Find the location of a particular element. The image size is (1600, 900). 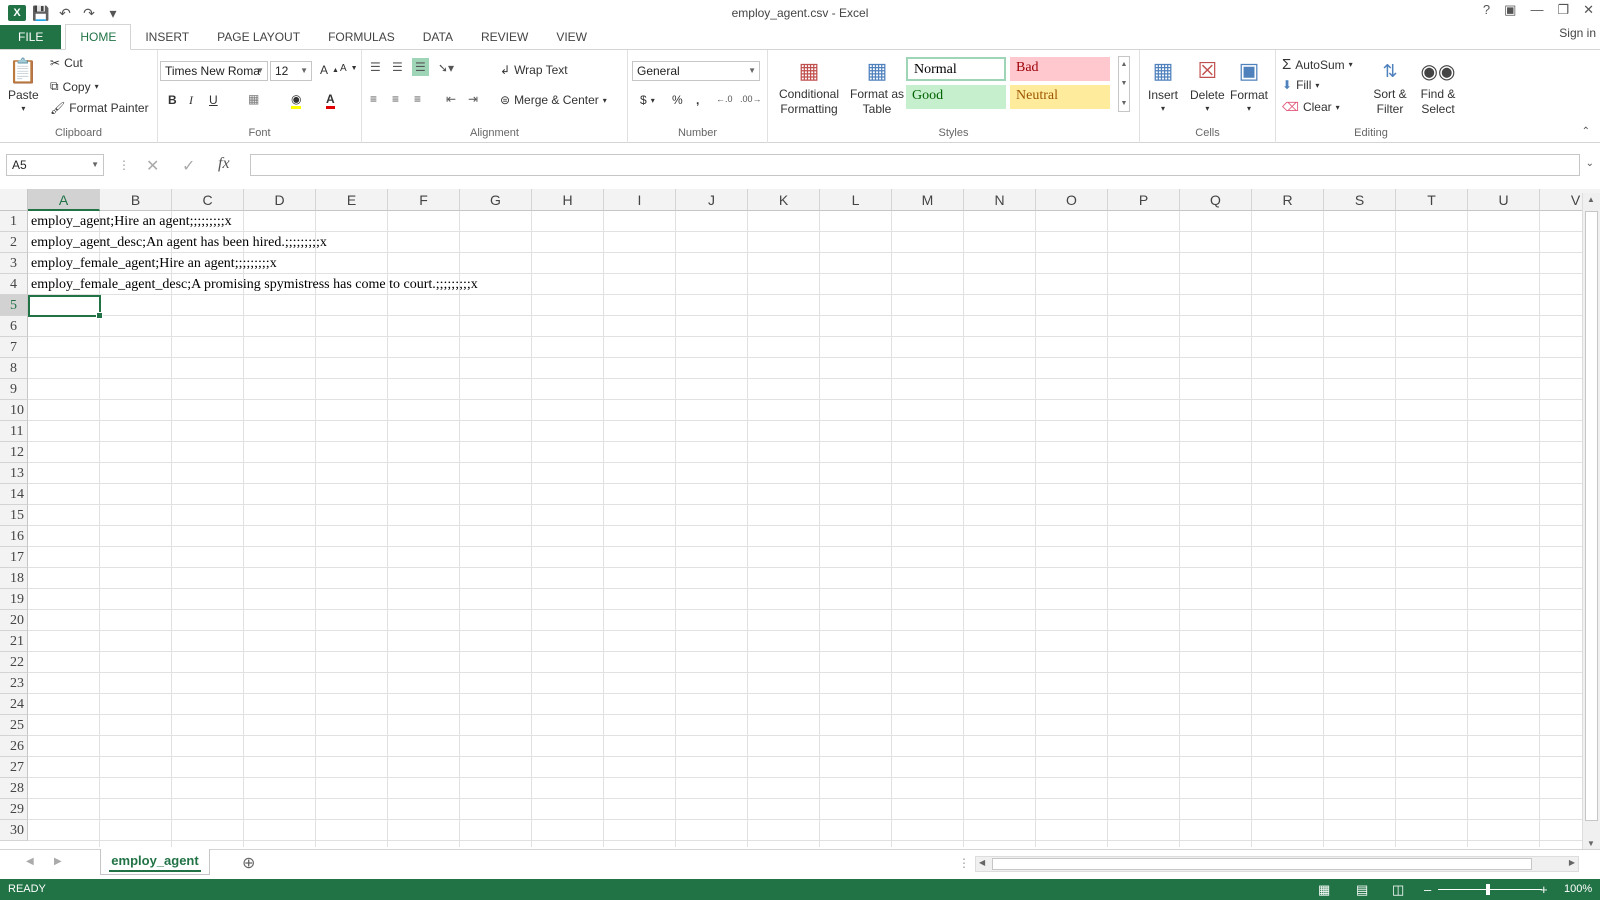

grow-font-button: A ▲ is located at coordinates (329, 70).